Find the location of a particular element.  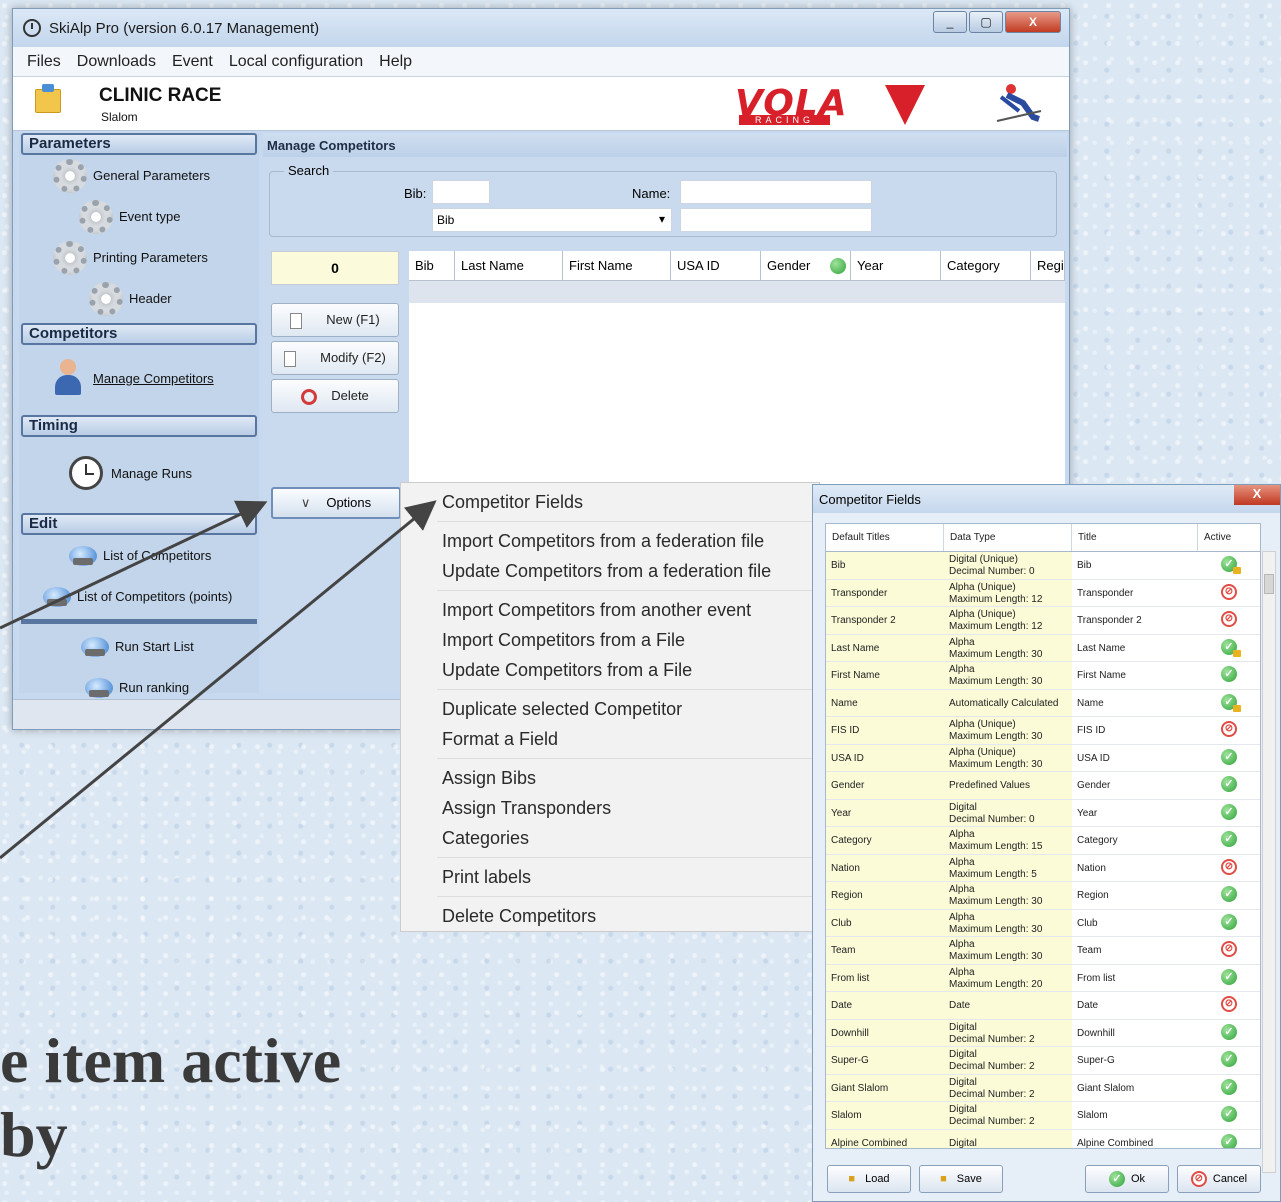

arrow-to-competitor-fields is located at coordinates (218, 680).